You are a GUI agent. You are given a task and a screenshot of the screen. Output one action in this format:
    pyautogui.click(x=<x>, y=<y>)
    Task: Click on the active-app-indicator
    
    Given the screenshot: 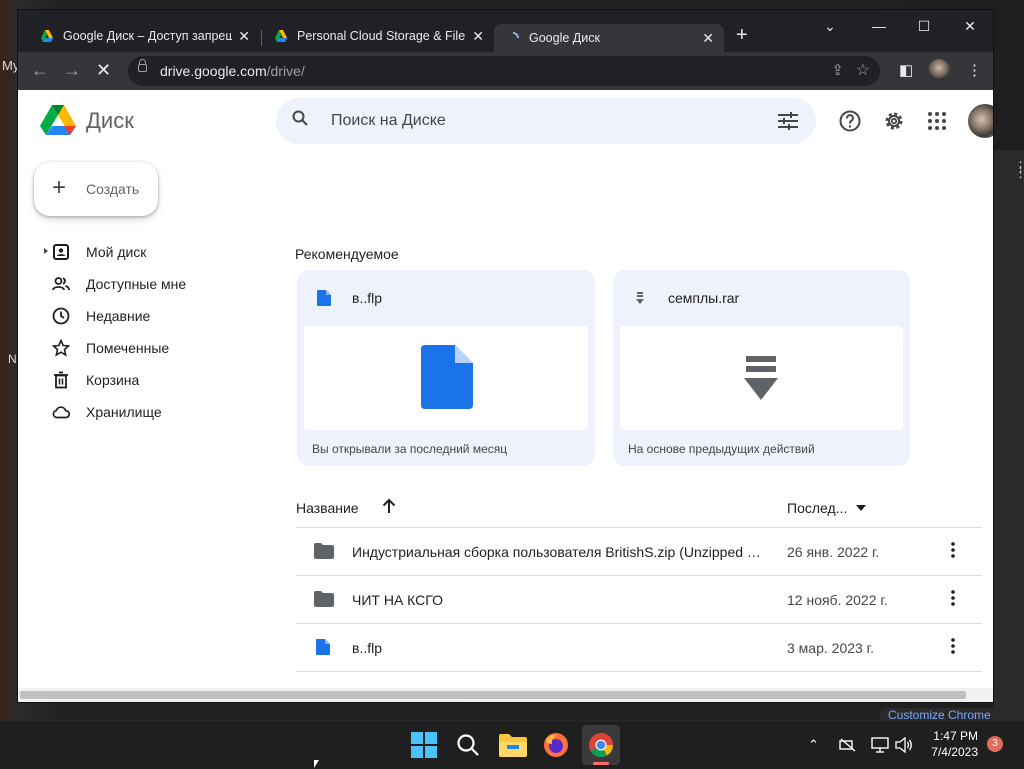 What is the action you would take?
    pyautogui.click(x=601, y=763)
    